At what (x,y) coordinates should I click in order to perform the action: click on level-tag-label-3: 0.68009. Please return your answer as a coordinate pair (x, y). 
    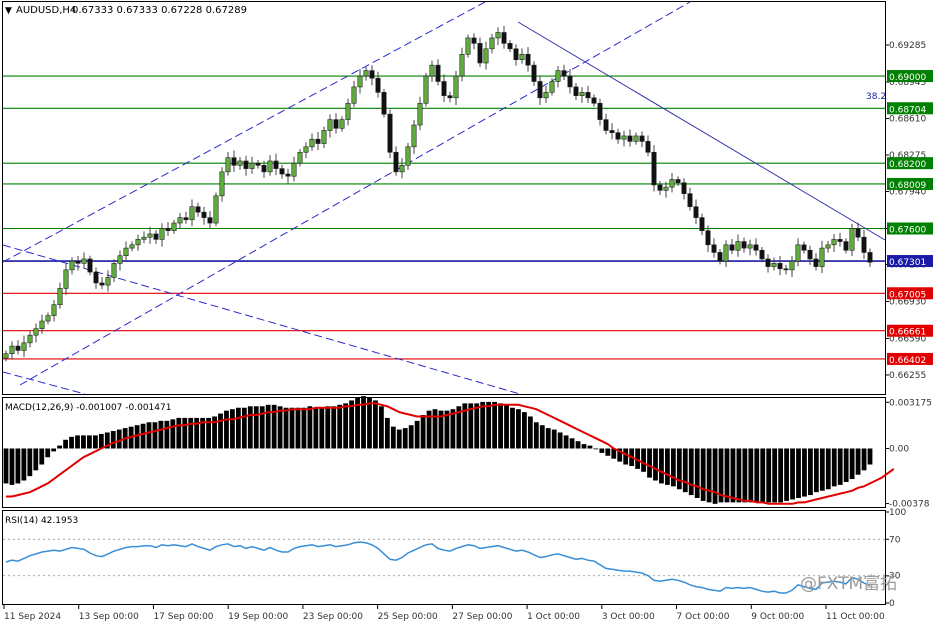
    Looking at the image, I should click on (907, 186).